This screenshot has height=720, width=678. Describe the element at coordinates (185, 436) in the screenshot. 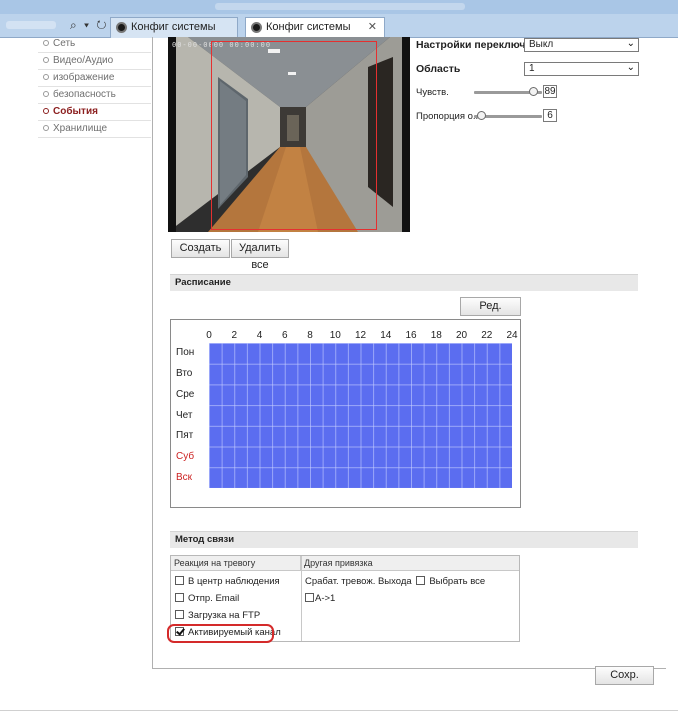

I see `day-label: Пят` at that location.